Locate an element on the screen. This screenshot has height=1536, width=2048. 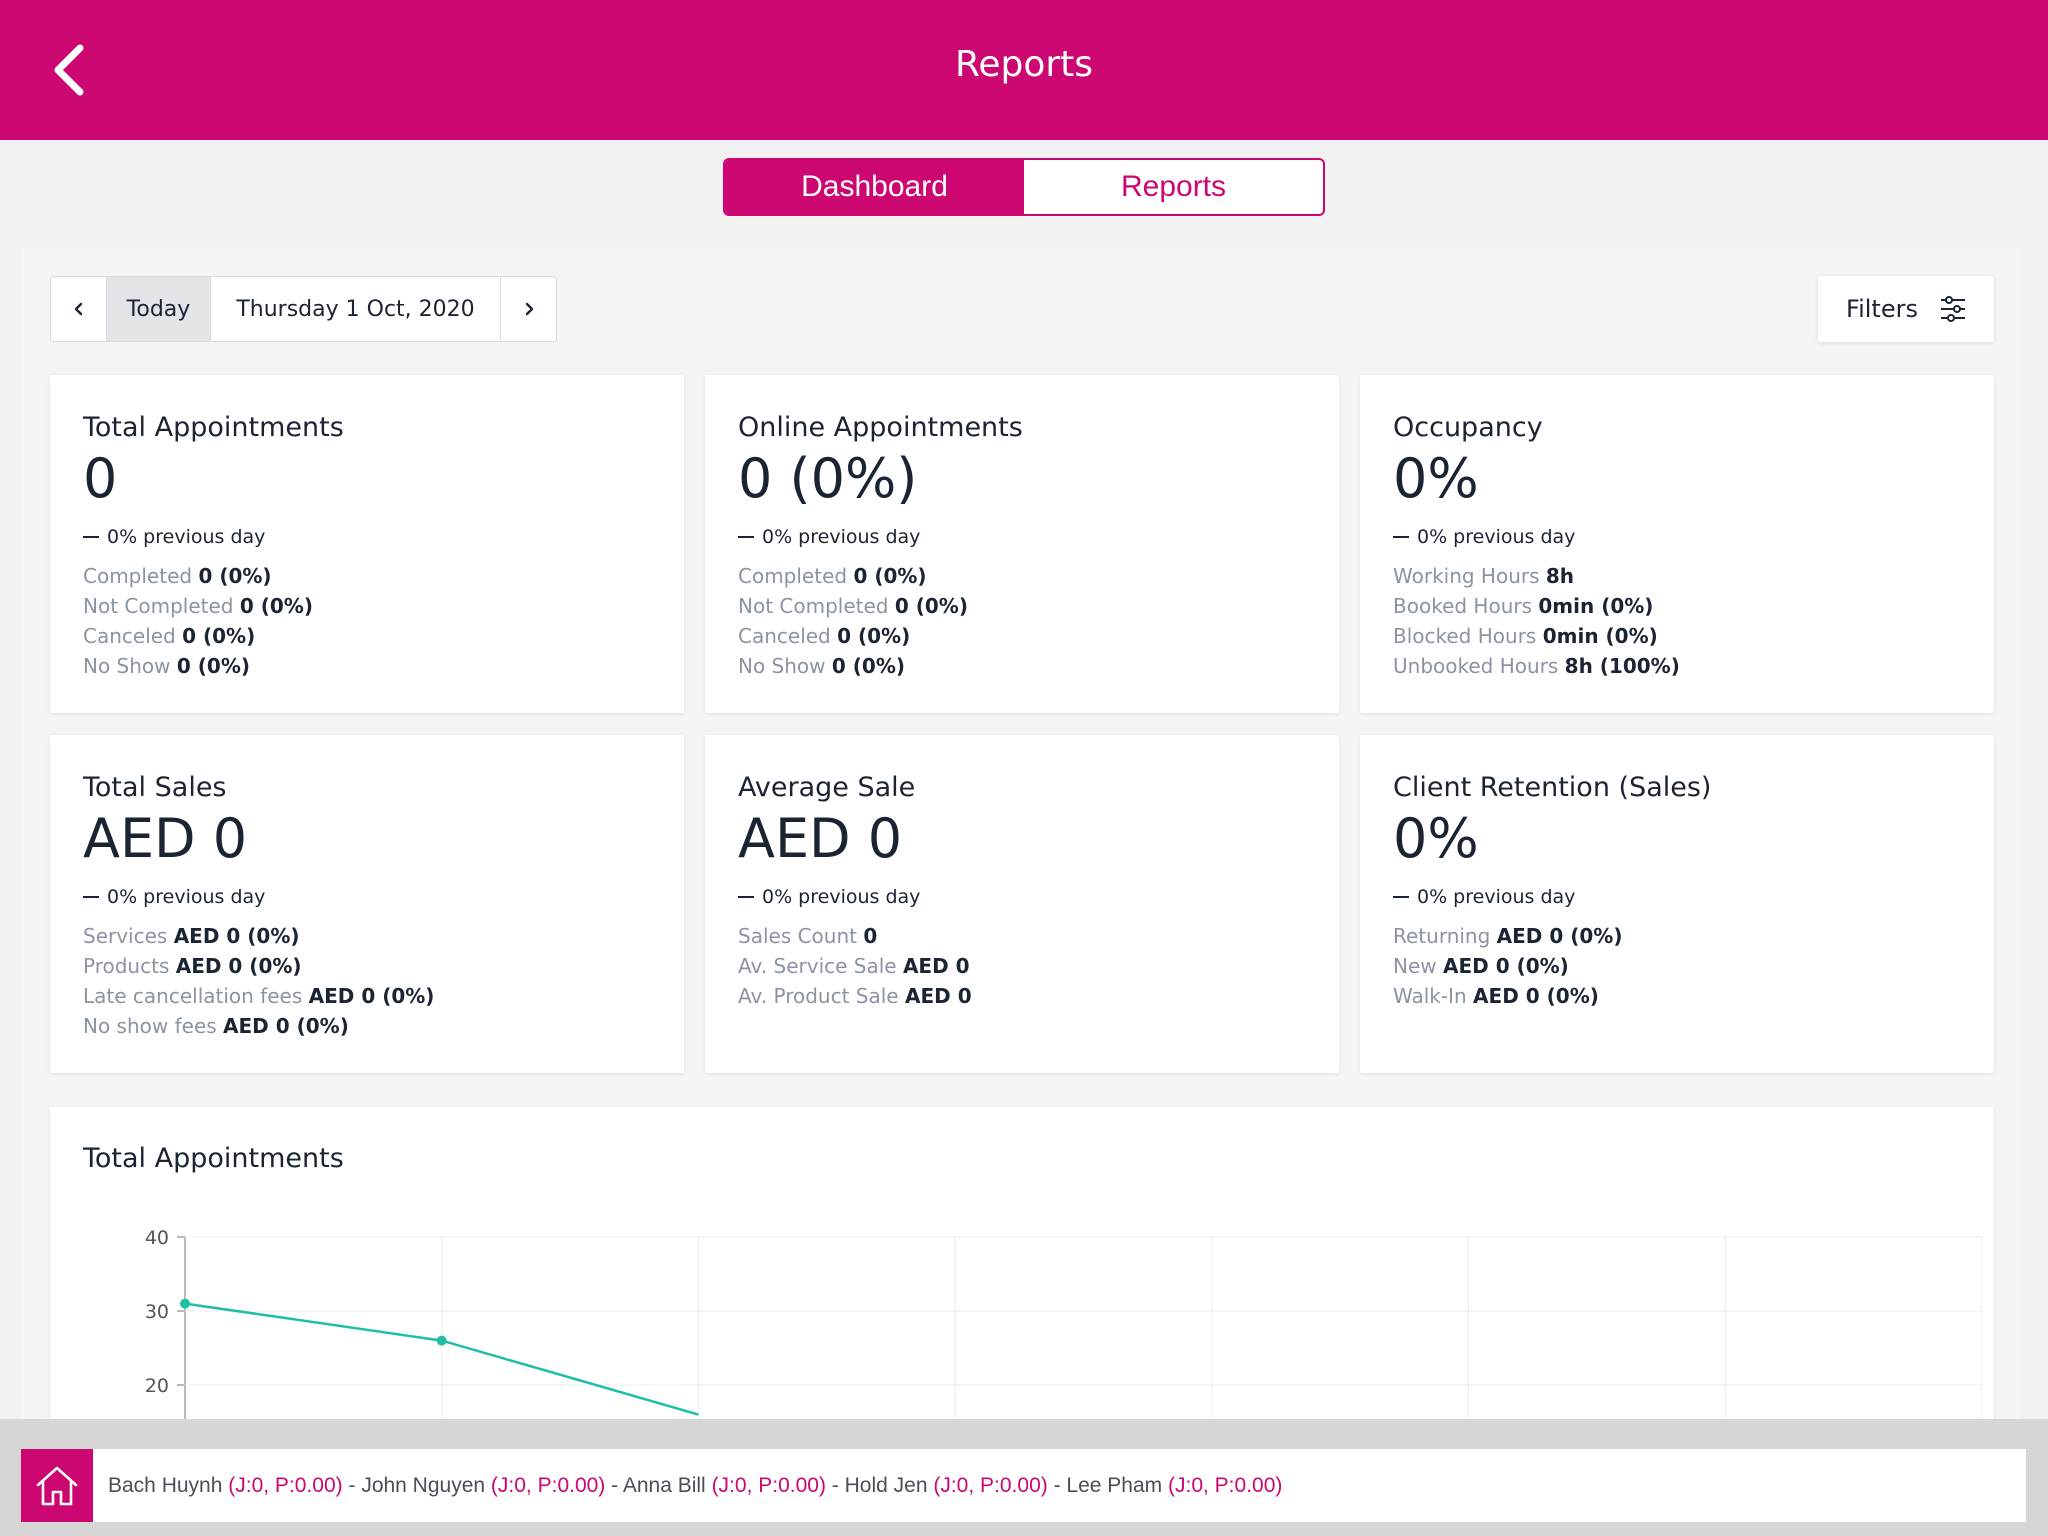
card-title: Total Sales is located at coordinates (155, 787).